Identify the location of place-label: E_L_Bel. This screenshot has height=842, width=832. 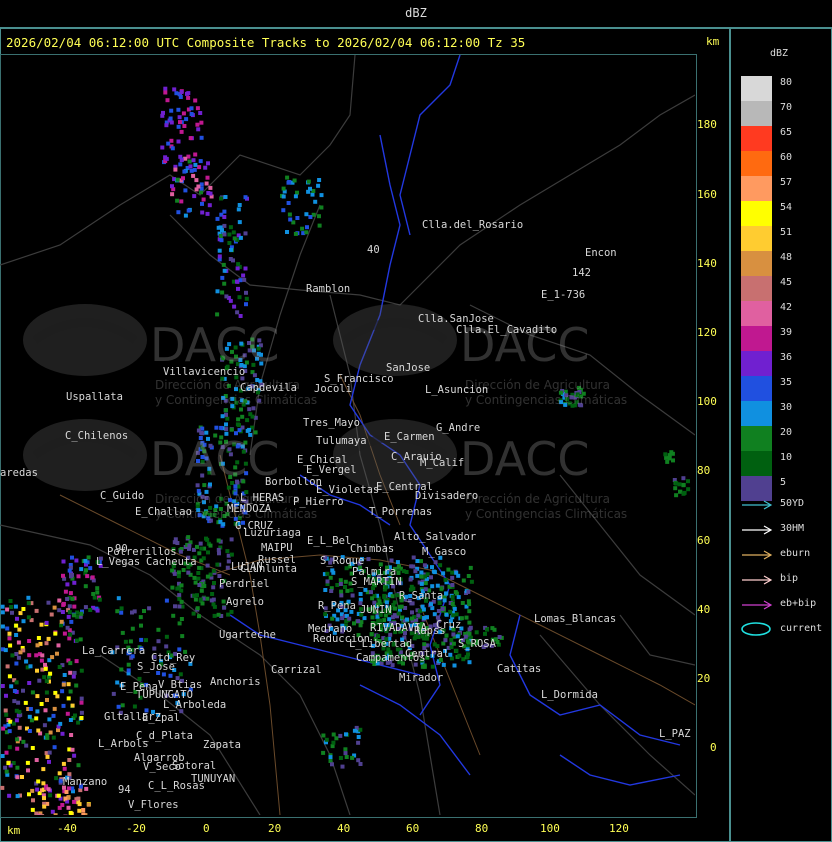
(329, 541).